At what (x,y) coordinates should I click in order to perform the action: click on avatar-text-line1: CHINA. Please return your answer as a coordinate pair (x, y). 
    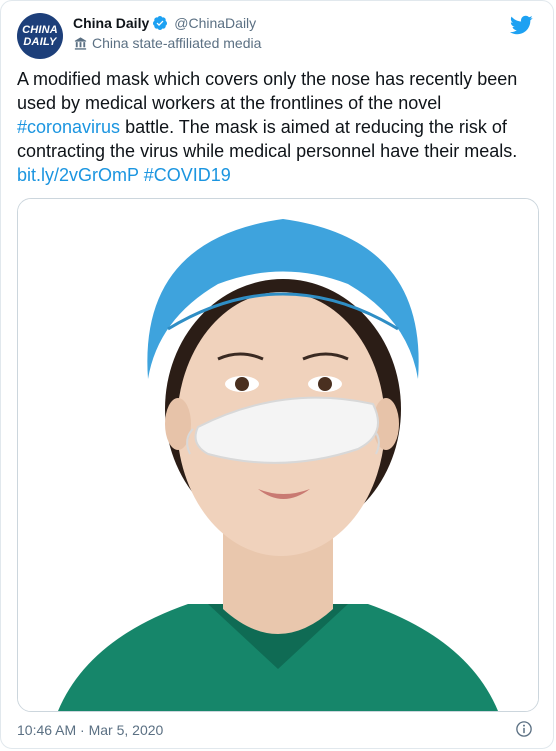
    Looking at the image, I should click on (40, 30).